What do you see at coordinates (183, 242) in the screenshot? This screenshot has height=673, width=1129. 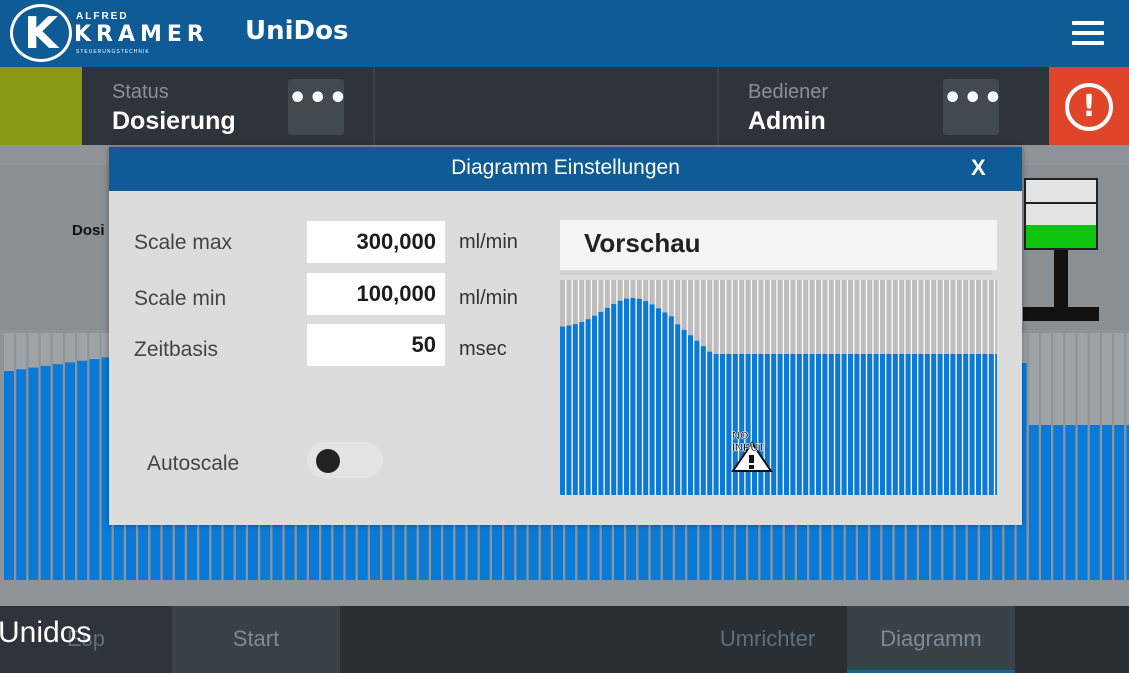 I see `scale-max-label: Scale max` at bounding box center [183, 242].